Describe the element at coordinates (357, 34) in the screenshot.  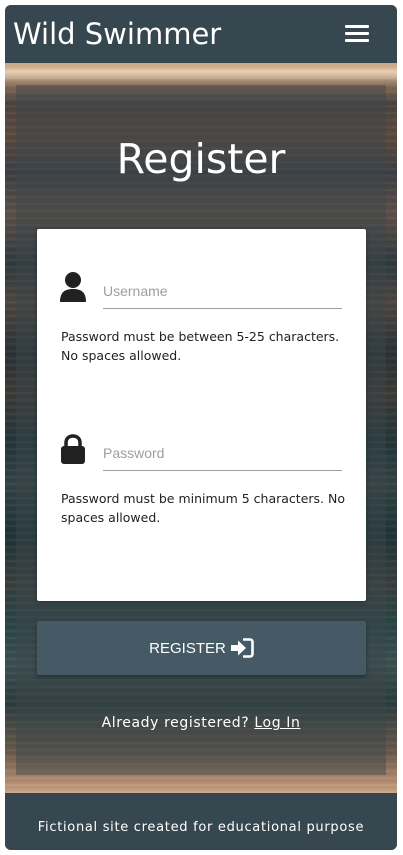
I see `hamburger-menu-icon` at that location.